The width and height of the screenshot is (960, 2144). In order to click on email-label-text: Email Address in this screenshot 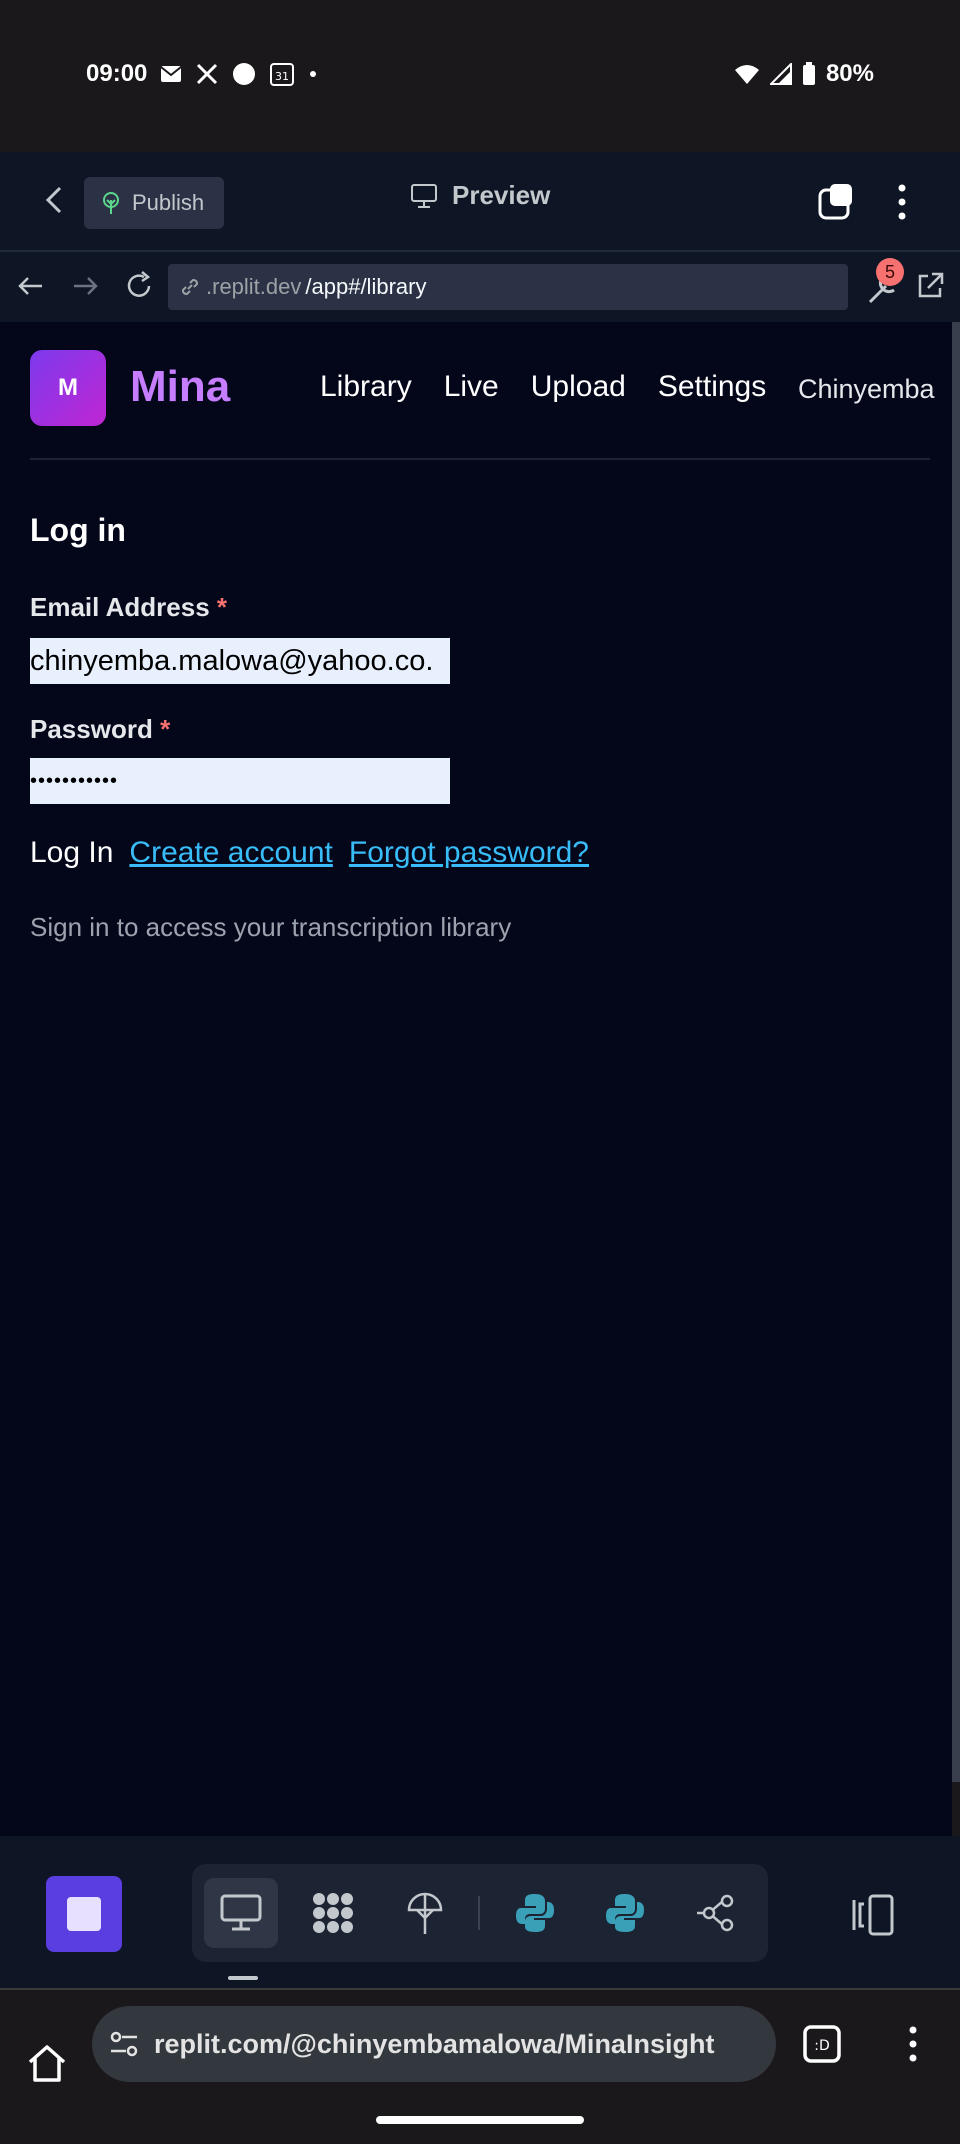, I will do `click(120, 607)`.